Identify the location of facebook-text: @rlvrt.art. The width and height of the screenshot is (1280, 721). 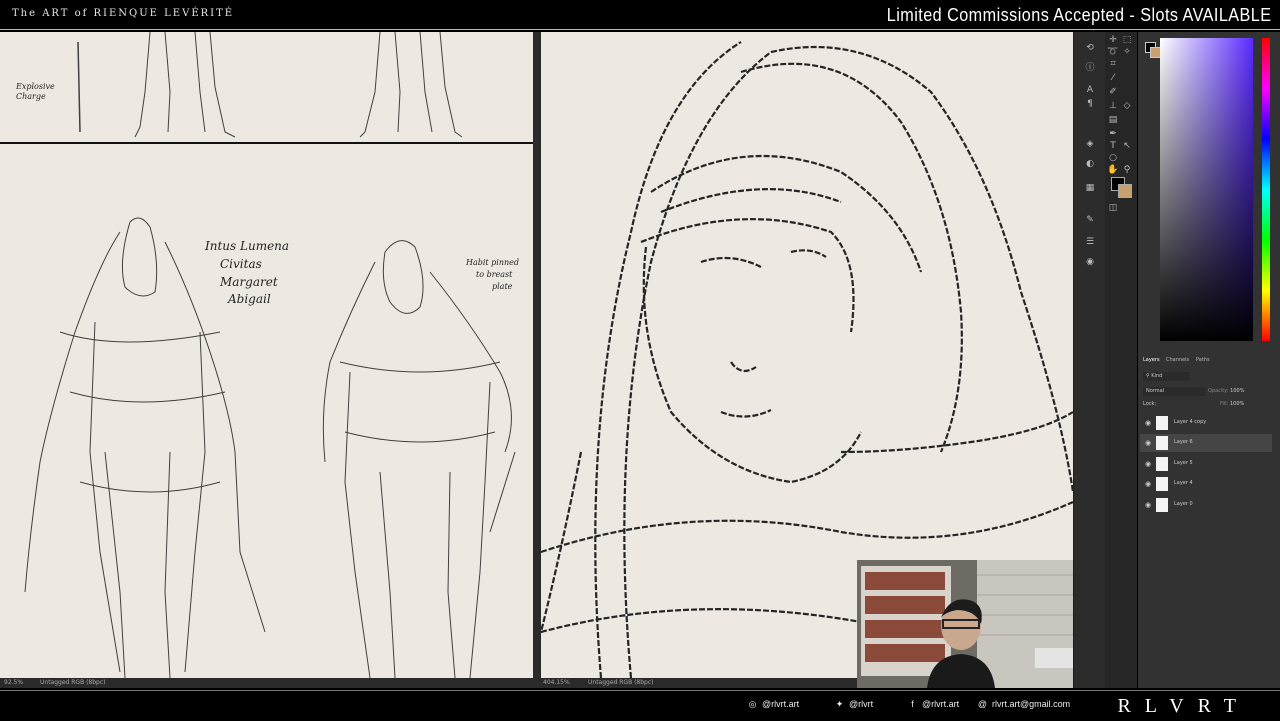
(941, 704).